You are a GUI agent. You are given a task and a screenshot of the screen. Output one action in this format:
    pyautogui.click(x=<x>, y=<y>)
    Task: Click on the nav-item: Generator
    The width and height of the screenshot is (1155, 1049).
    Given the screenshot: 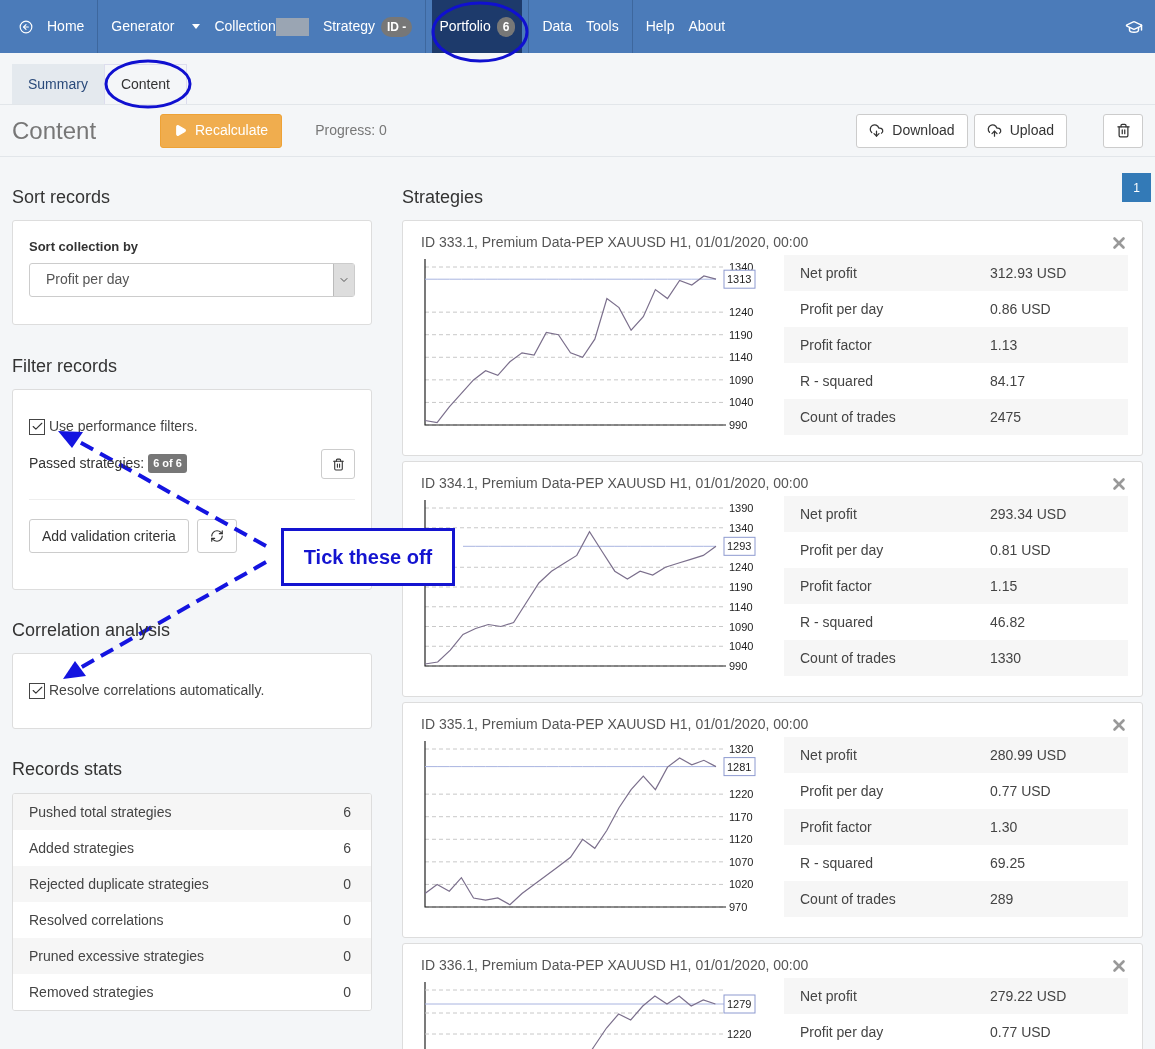 What is the action you would take?
    pyautogui.click(x=156, y=26)
    